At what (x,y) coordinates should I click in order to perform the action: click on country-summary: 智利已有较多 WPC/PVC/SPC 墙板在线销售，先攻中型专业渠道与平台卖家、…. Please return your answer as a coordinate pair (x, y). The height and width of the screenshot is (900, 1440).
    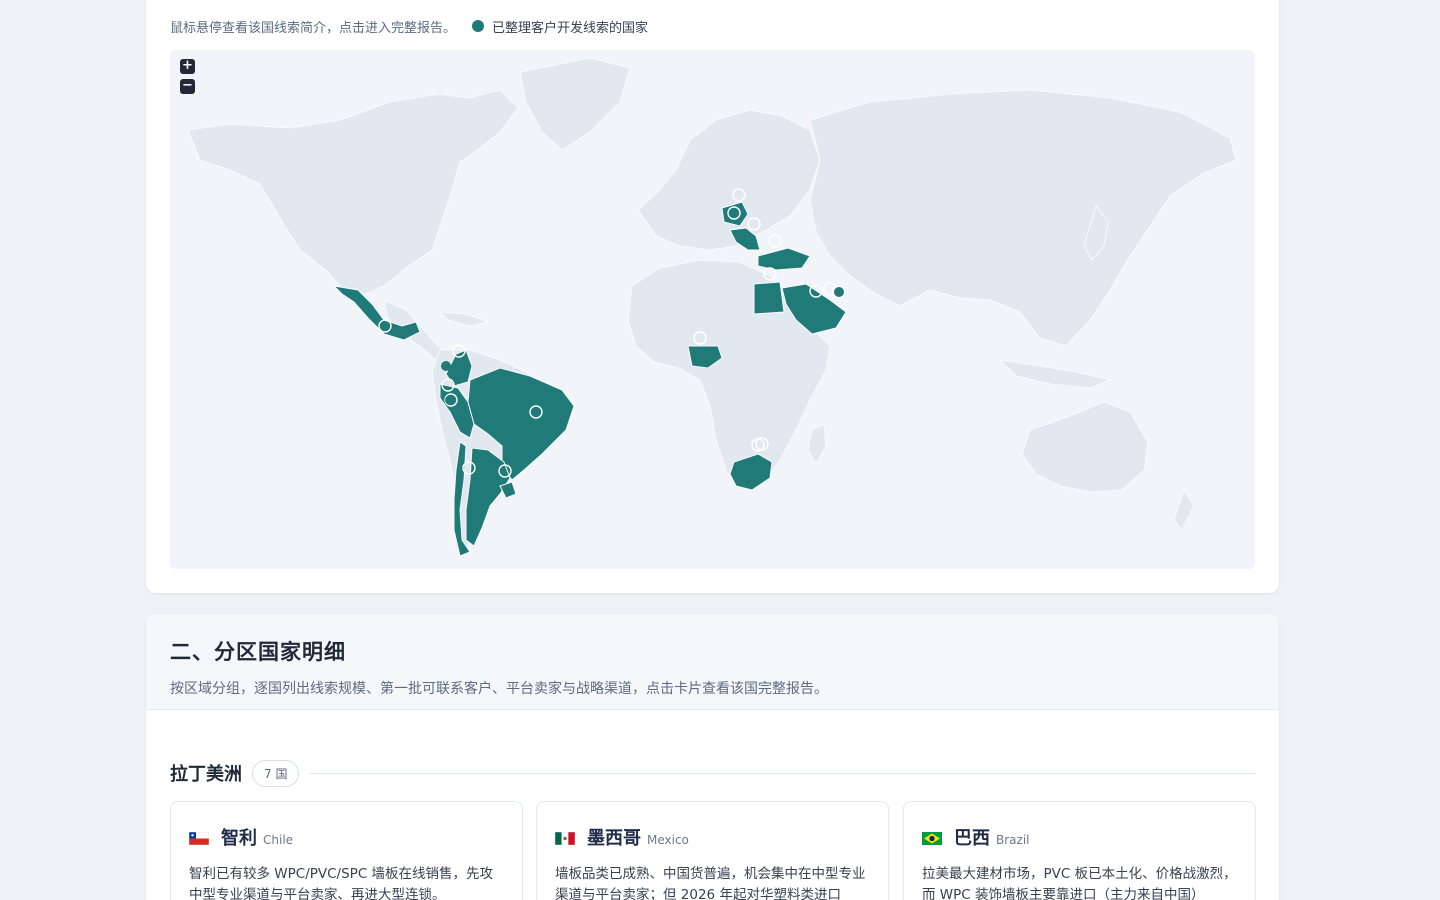
    Looking at the image, I should click on (341, 883).